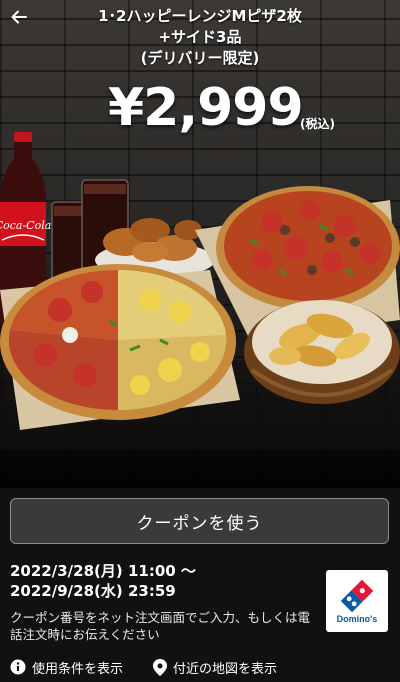 The image size is (400, 682). Describe the element at coordinates (322, 352) in the screenshot. I see `potato-basket` at that location.